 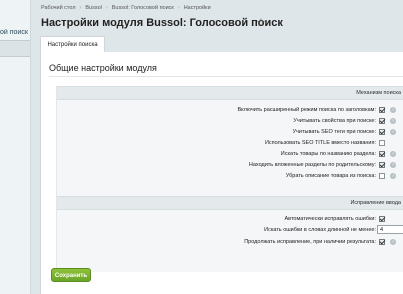 I want to click on use-seo-tags-checkbox, so click(x=382, y=132).